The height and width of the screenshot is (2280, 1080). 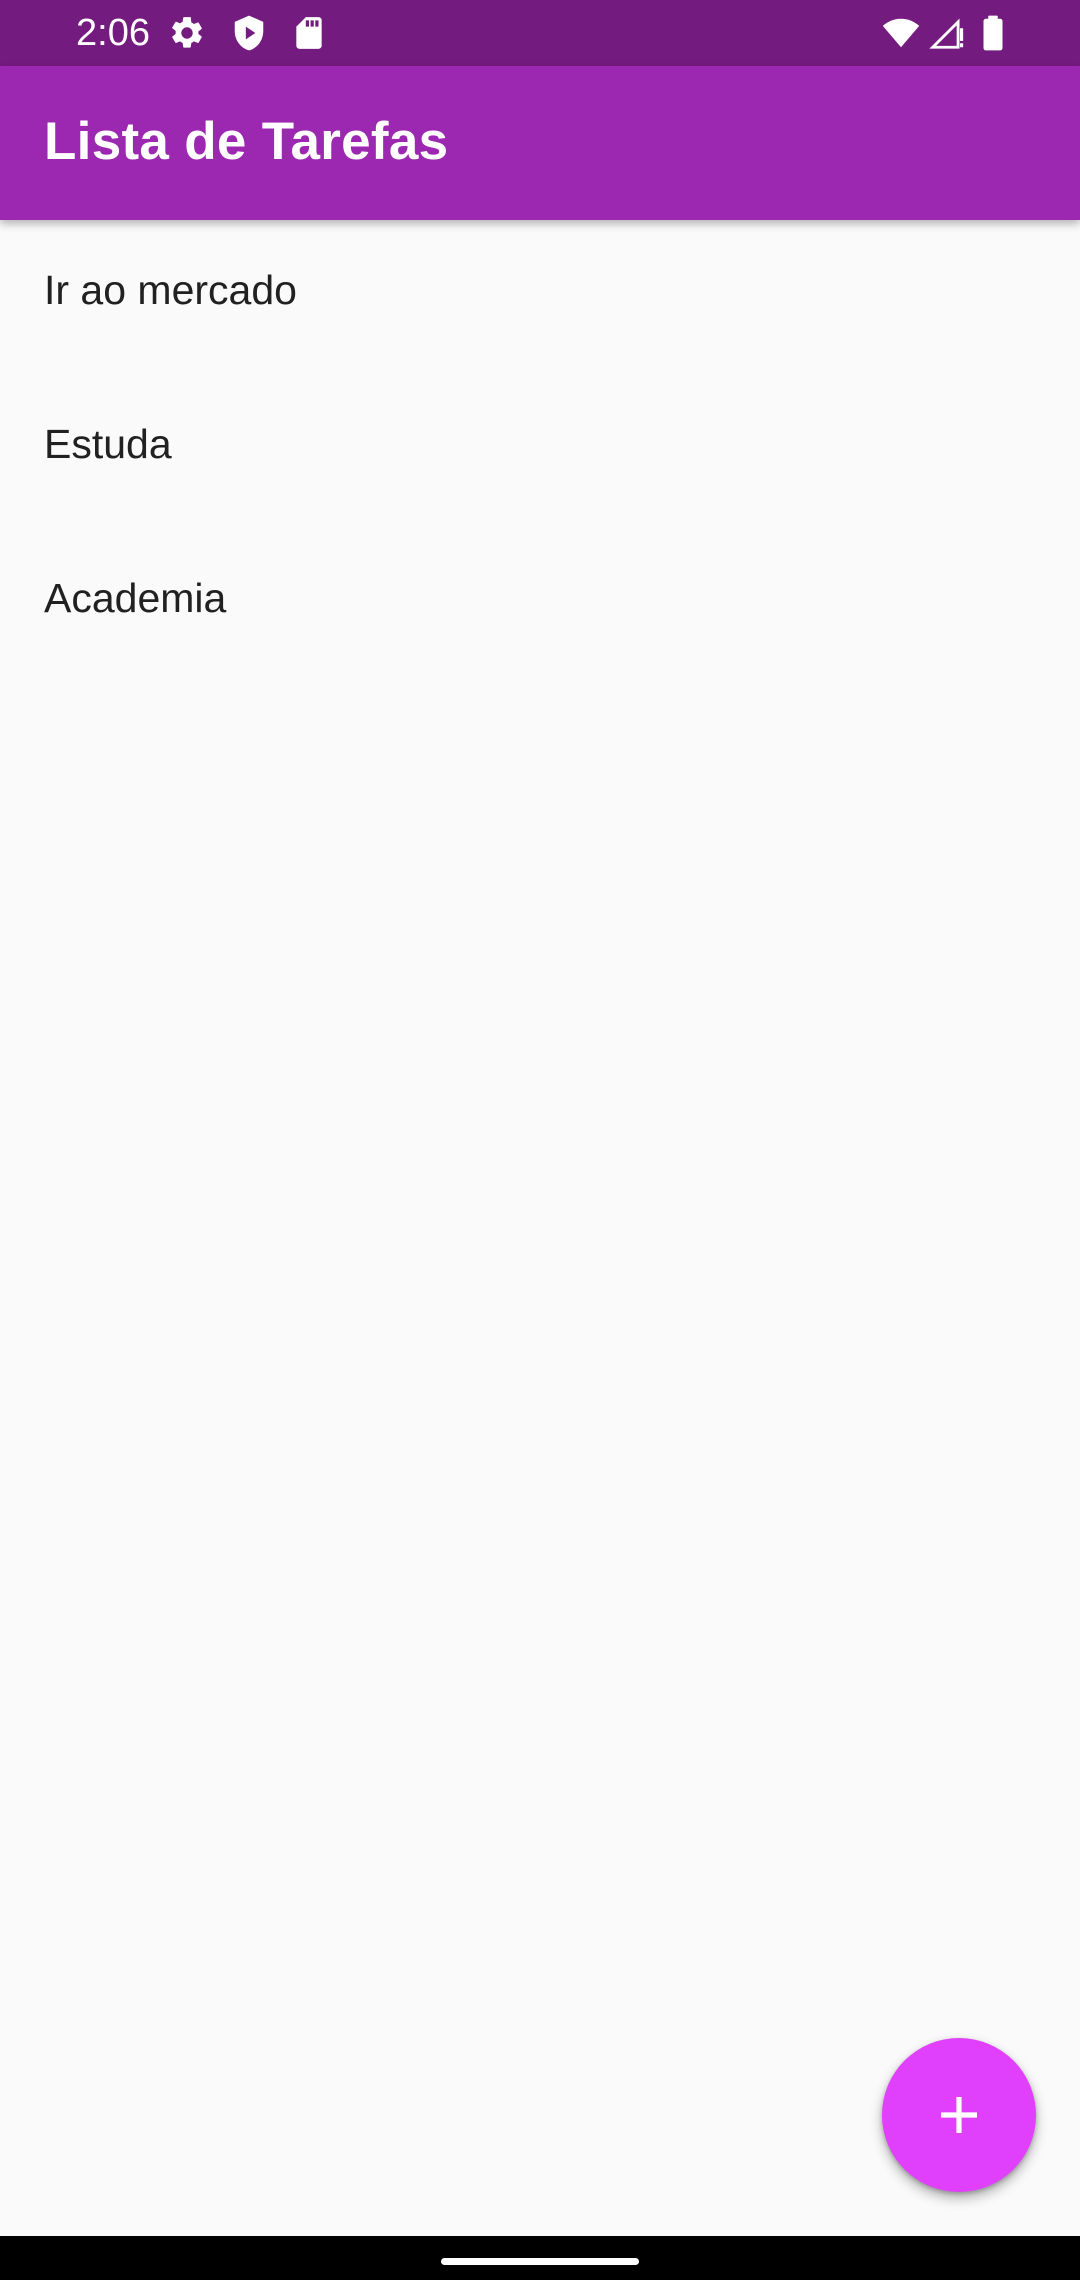 I want to click on app-bar: Lista de Tarefas, so click(x=540, y=143).